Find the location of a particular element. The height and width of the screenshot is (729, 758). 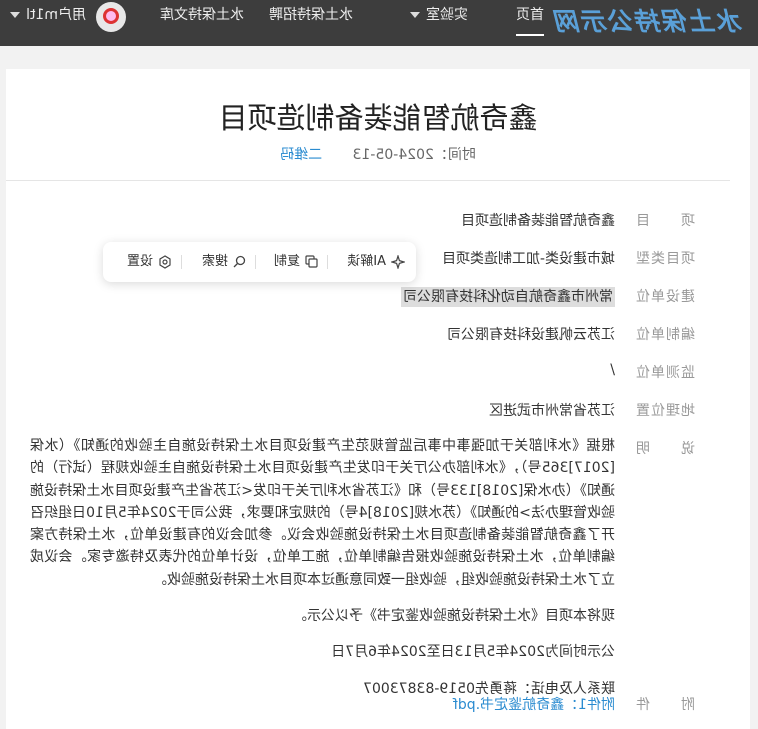

divider is located at coordinates (368, 180).